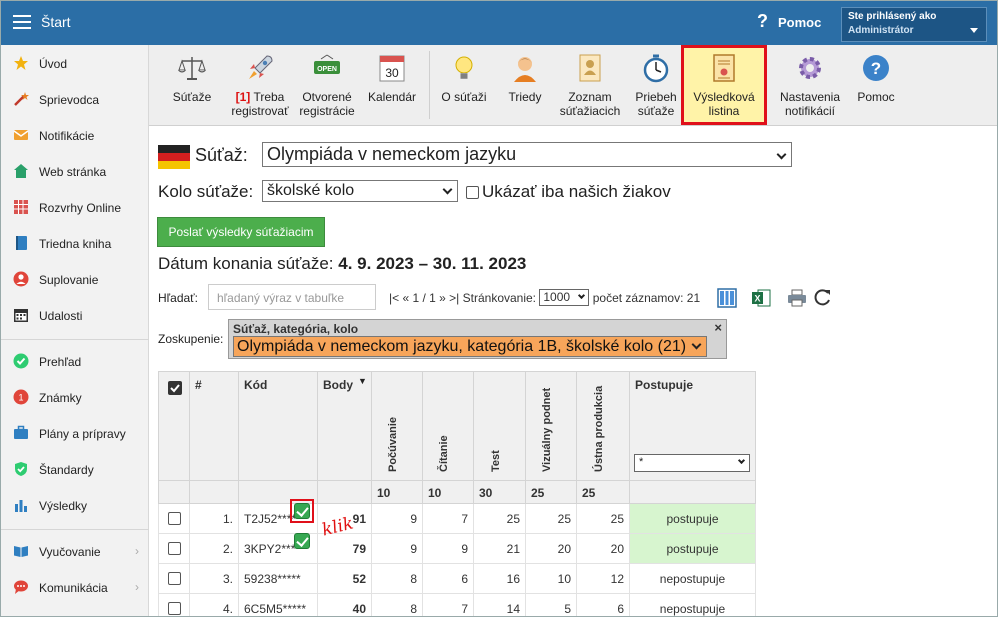 The image size is (998, 617). What do you see at coordinates (75, 397) in the screenshot?
I see `sidebar-item-znamky: 1 Známky` at bounding box center [75, 397].